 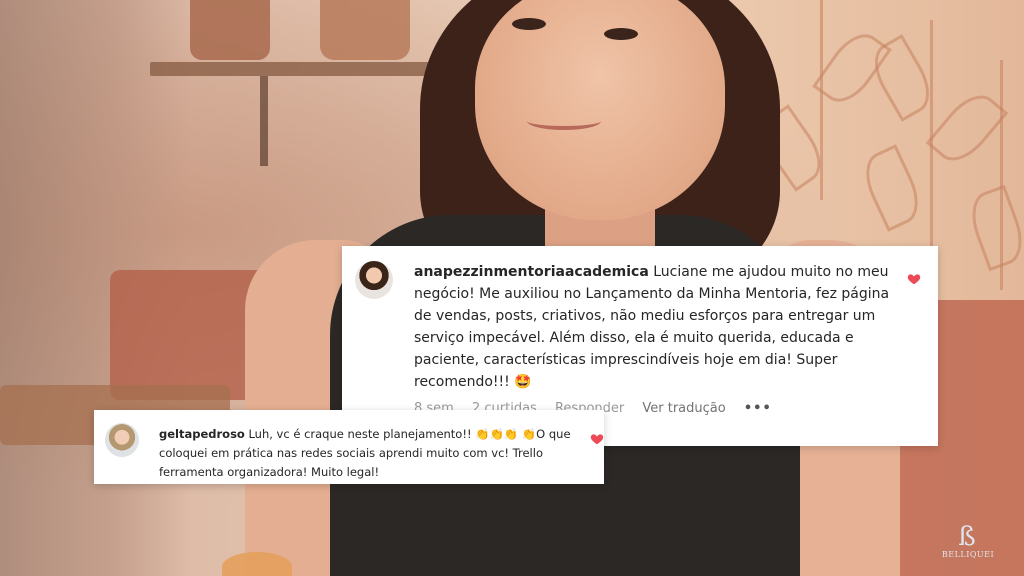 I want to click on brand-logo: ß BELLIQUEI, so click(x=968, y=542).